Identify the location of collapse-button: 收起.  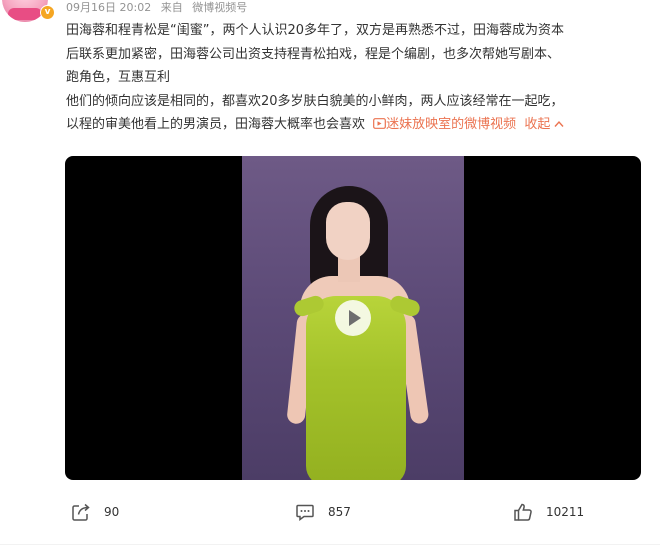
(544, 124).